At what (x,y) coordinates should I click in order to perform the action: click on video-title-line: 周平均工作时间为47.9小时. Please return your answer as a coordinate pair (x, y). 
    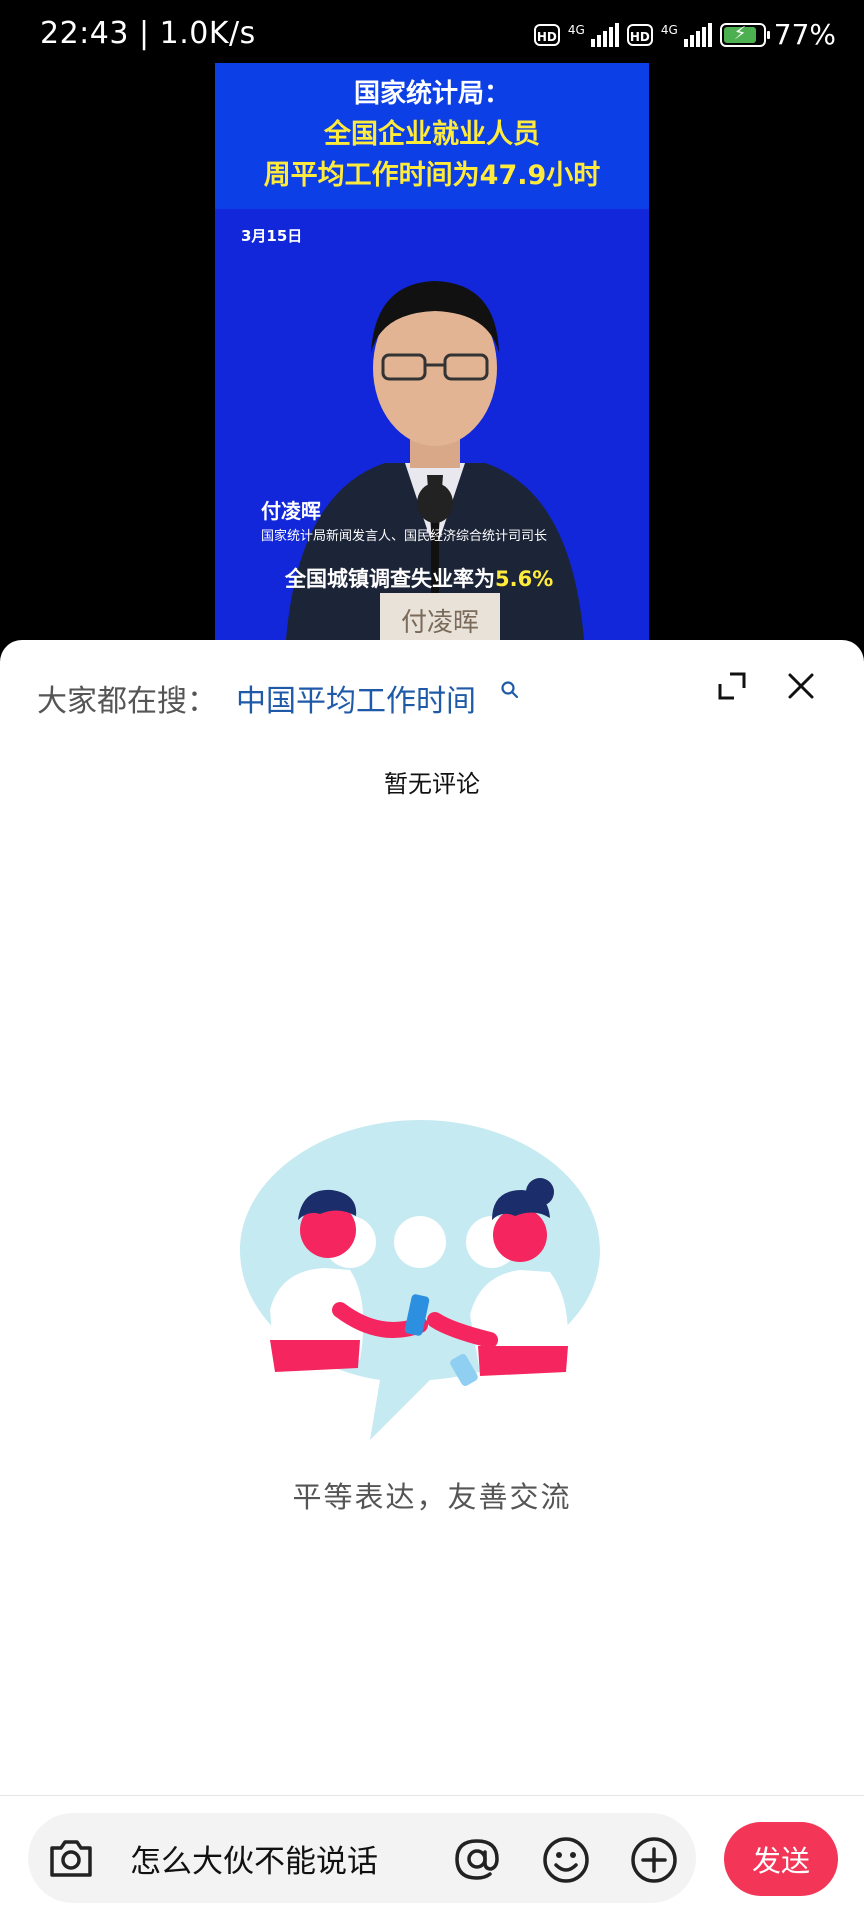
    Looking at the image, I should click on (432, 175).